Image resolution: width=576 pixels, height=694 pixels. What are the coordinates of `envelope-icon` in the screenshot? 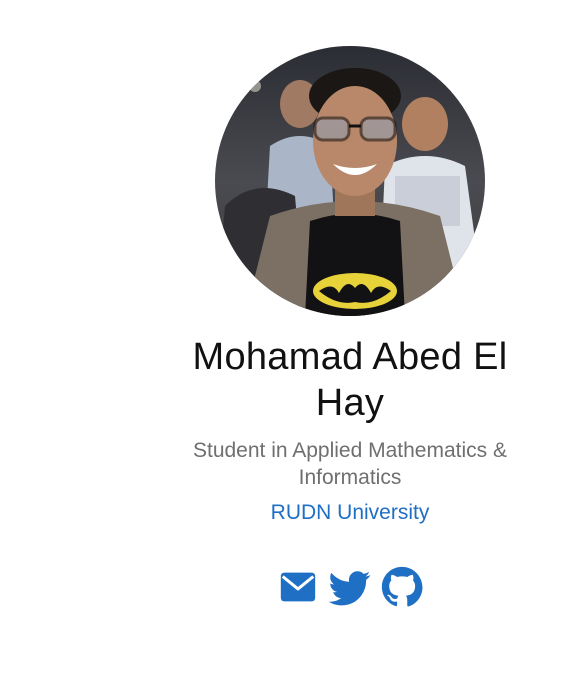 It's located at (298, 587).